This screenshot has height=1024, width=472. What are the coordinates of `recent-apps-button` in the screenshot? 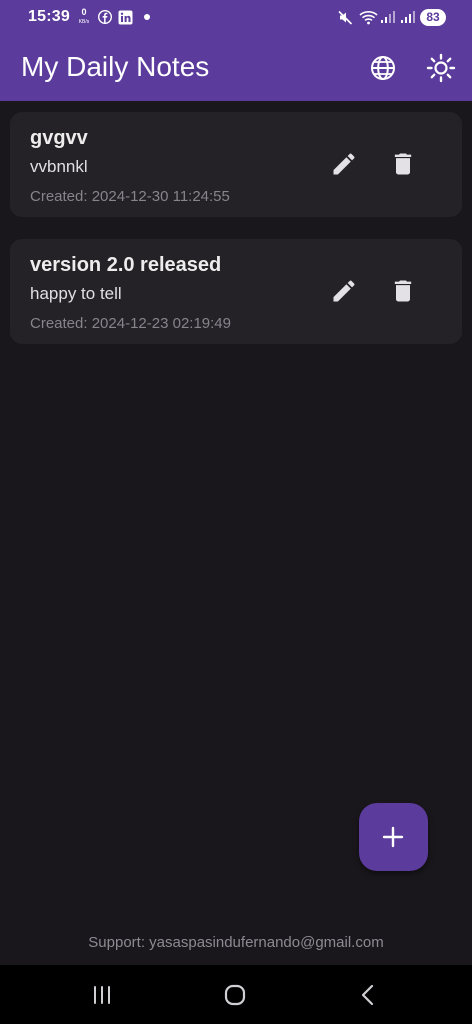 It's located at (102, 995).